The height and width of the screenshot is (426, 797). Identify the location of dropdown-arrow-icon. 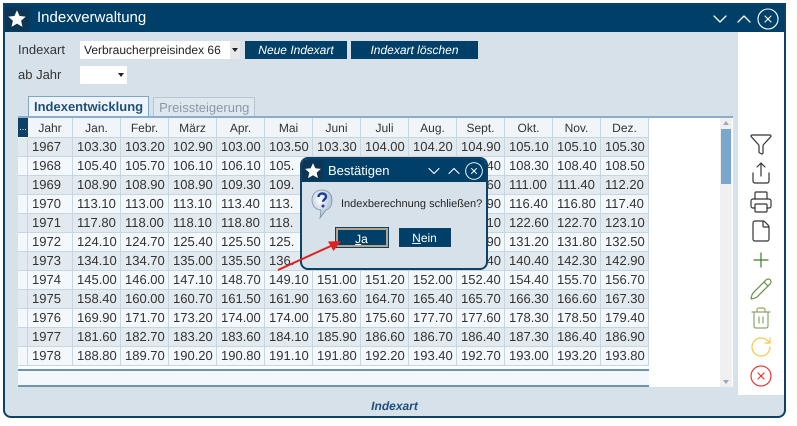
(121, 75).